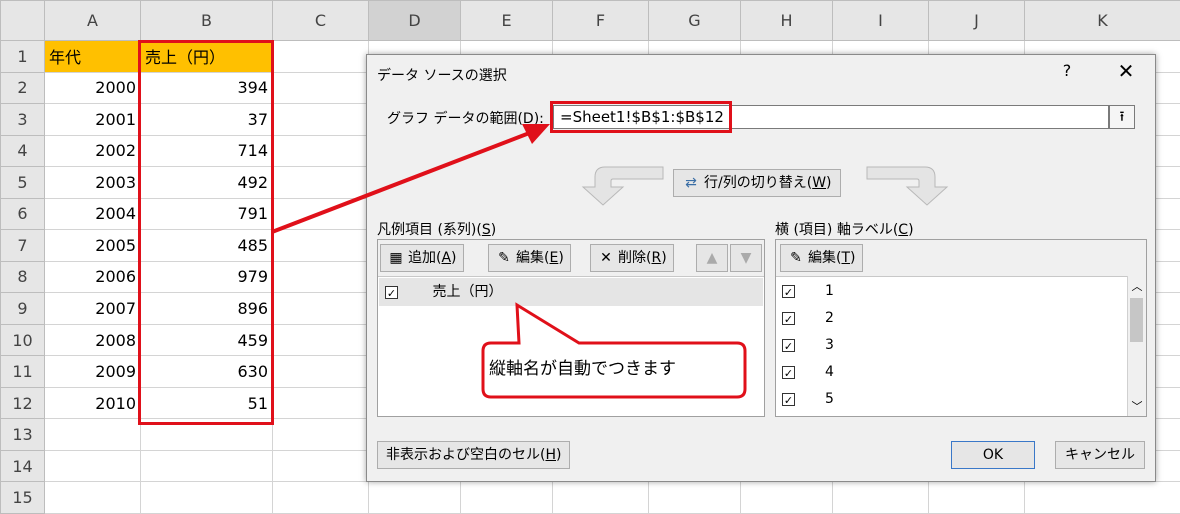 The width and height of the screenshot is (1180, 514). Describe the element at coordinates (808, 318) in the screenshot. I see `axis-item: ✓ 2` at that location.